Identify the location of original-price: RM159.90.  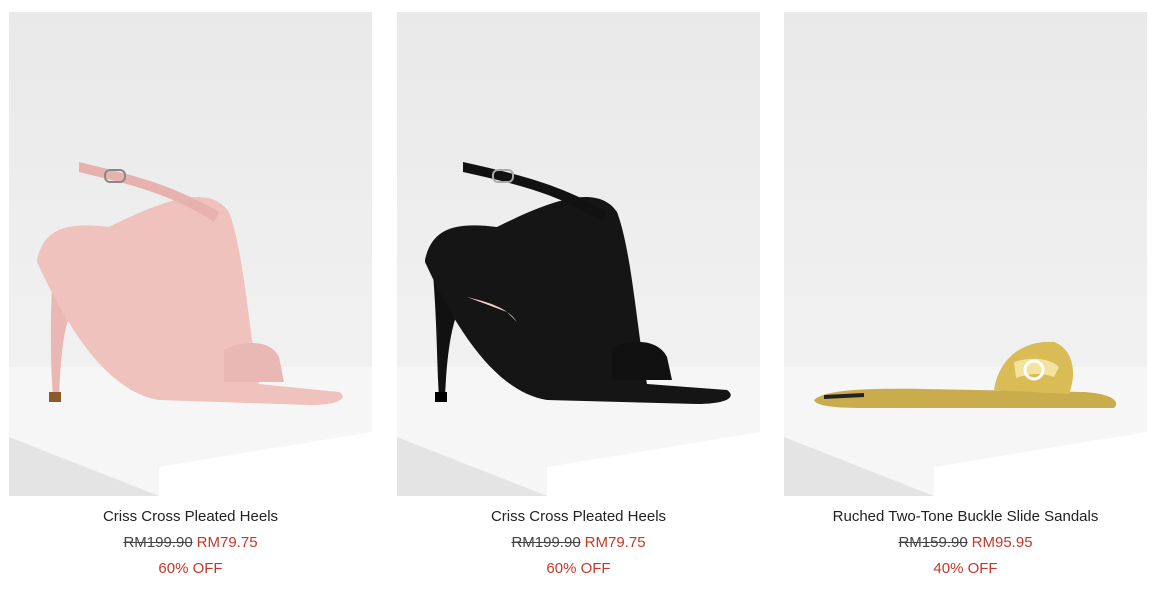
(933, 542).